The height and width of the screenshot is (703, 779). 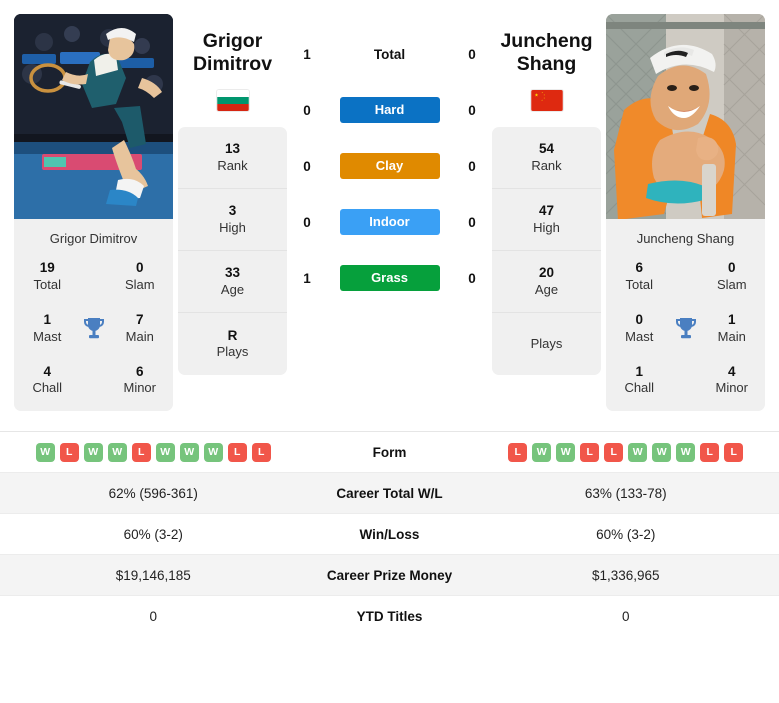 I want to click on h2h-row-indoor: 0 Indoor 0, so click(x=389, y=222).